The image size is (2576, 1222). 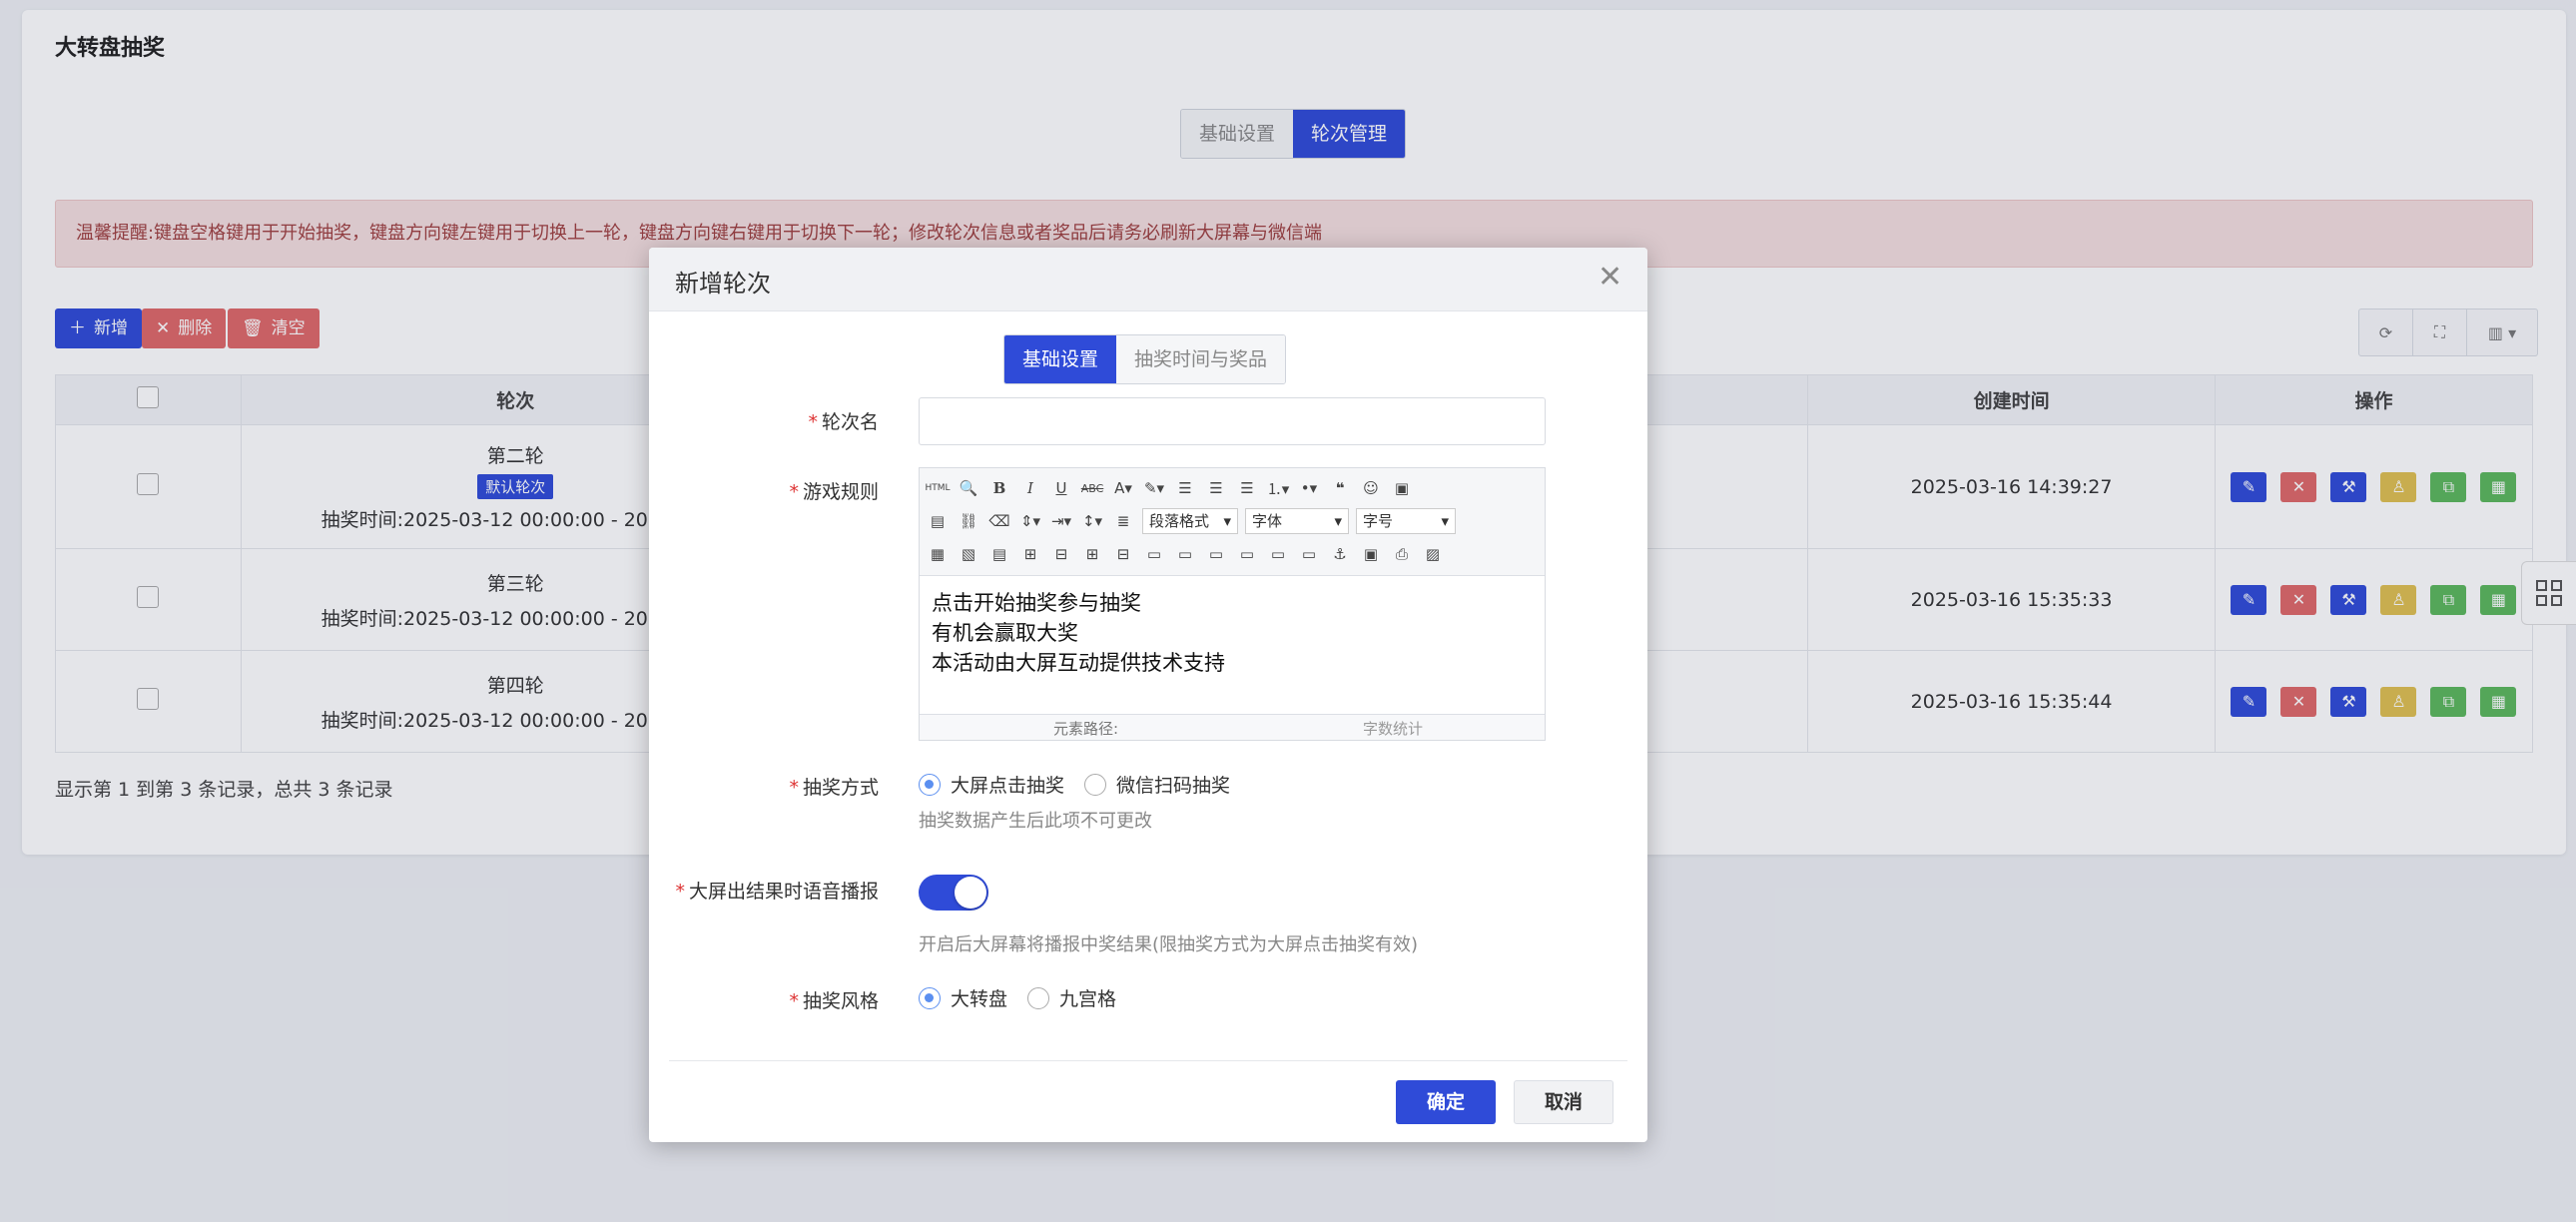 I want to click on eraser-icon: ⌫, so click(x=999, y=521).